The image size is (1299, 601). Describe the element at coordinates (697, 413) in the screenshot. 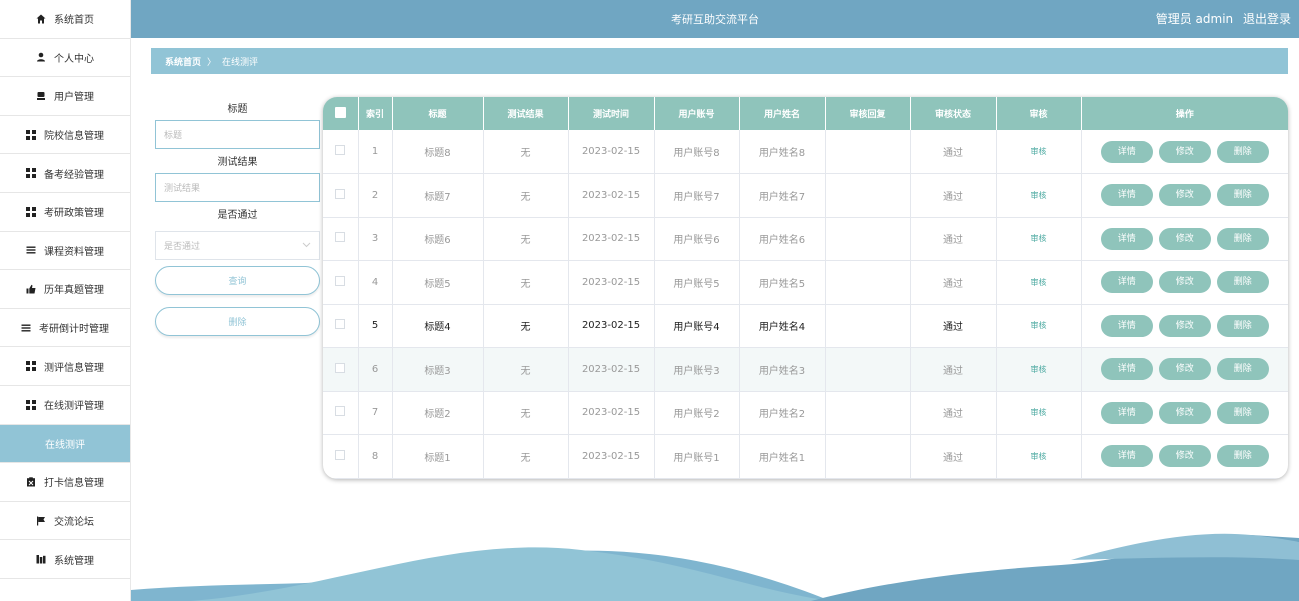

I see `cell-account: 用户账号2` at that location.